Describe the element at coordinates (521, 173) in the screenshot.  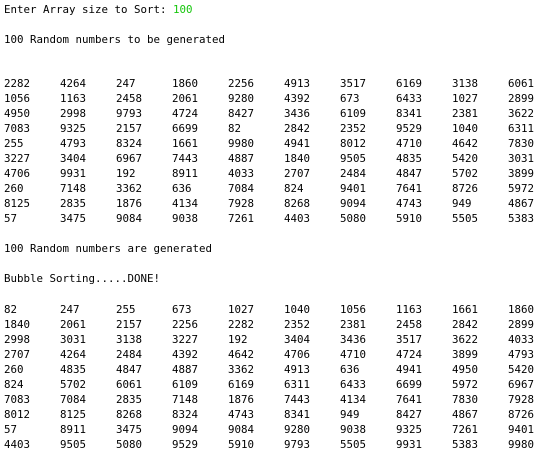
I see `number-cell: 3899` at that location.